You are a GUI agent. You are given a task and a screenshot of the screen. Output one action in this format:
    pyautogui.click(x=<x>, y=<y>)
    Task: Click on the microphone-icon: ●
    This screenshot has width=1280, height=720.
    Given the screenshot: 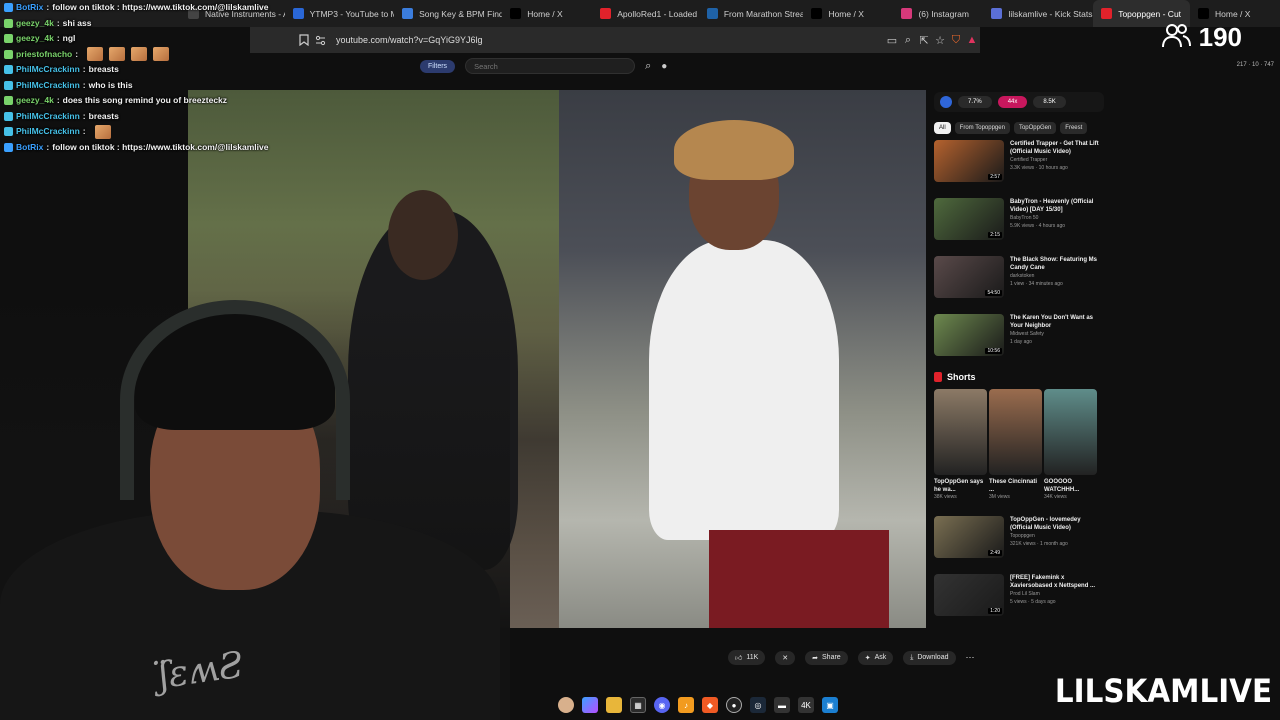 What is the action you would take?
    pyautogui.click(x=664, y=66)
    